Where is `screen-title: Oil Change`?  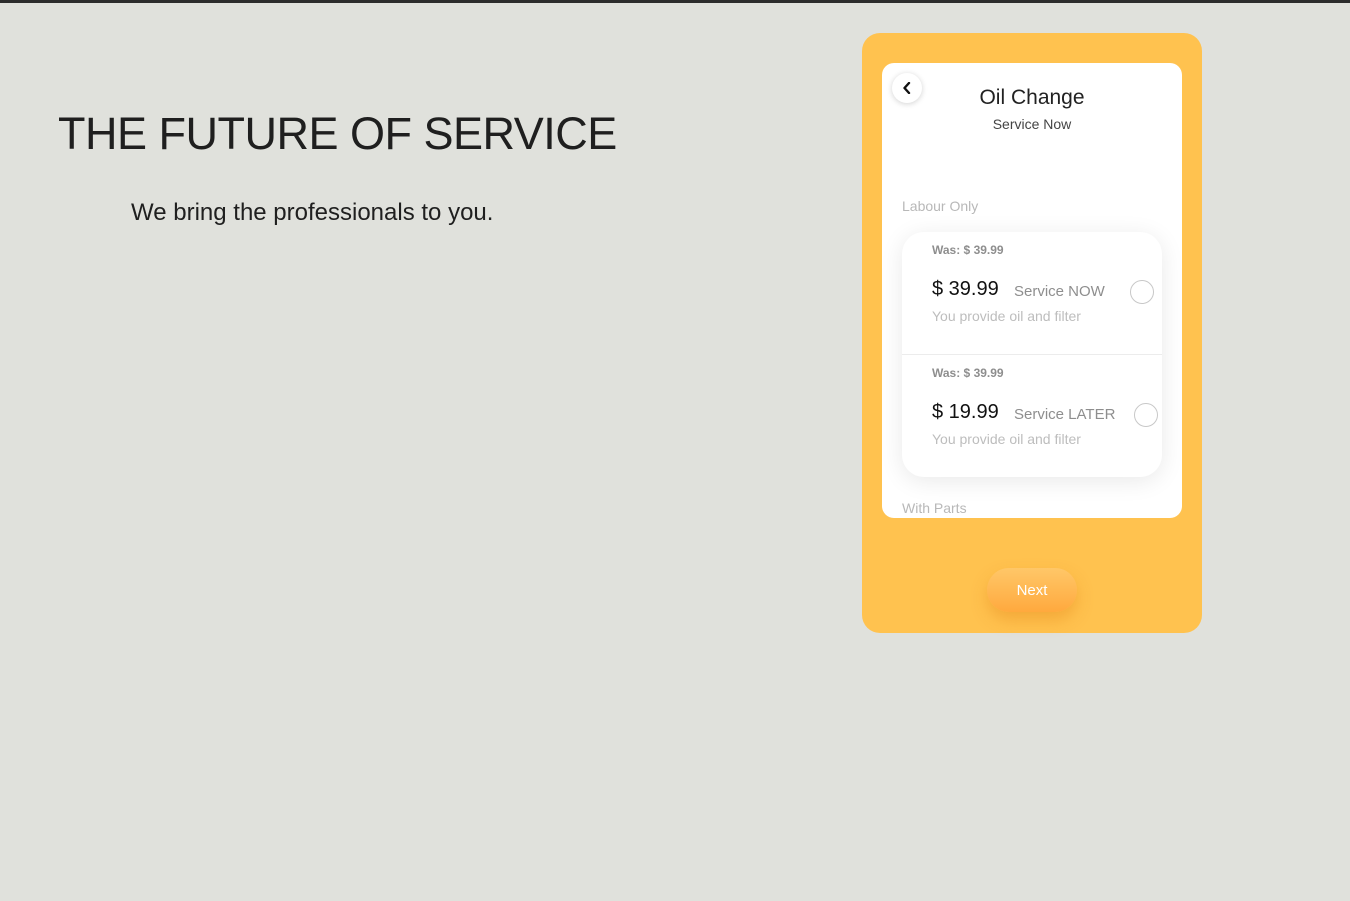 screen-title: Oil Change is located at coordinates (1032, 97).